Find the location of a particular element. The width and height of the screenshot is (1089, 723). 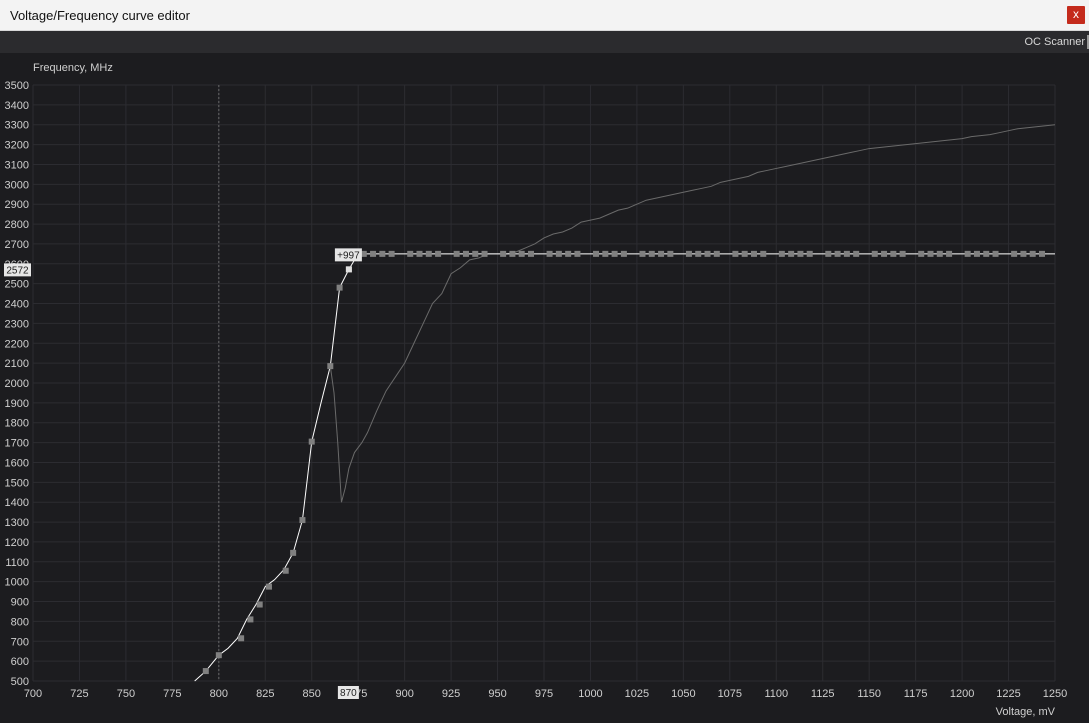

x-tick-label: 1150 is located at coordinates (869, 694).